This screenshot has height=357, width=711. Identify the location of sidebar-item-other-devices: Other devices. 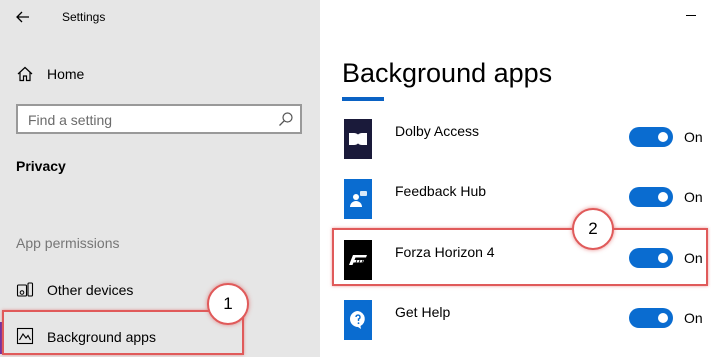
(160, 295).